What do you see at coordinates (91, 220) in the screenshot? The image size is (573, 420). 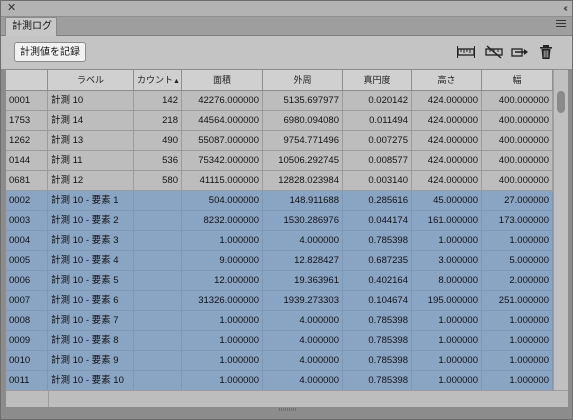 I see `cell-label: 計測 10 - 要素 2` at bounding box center [91, 220].